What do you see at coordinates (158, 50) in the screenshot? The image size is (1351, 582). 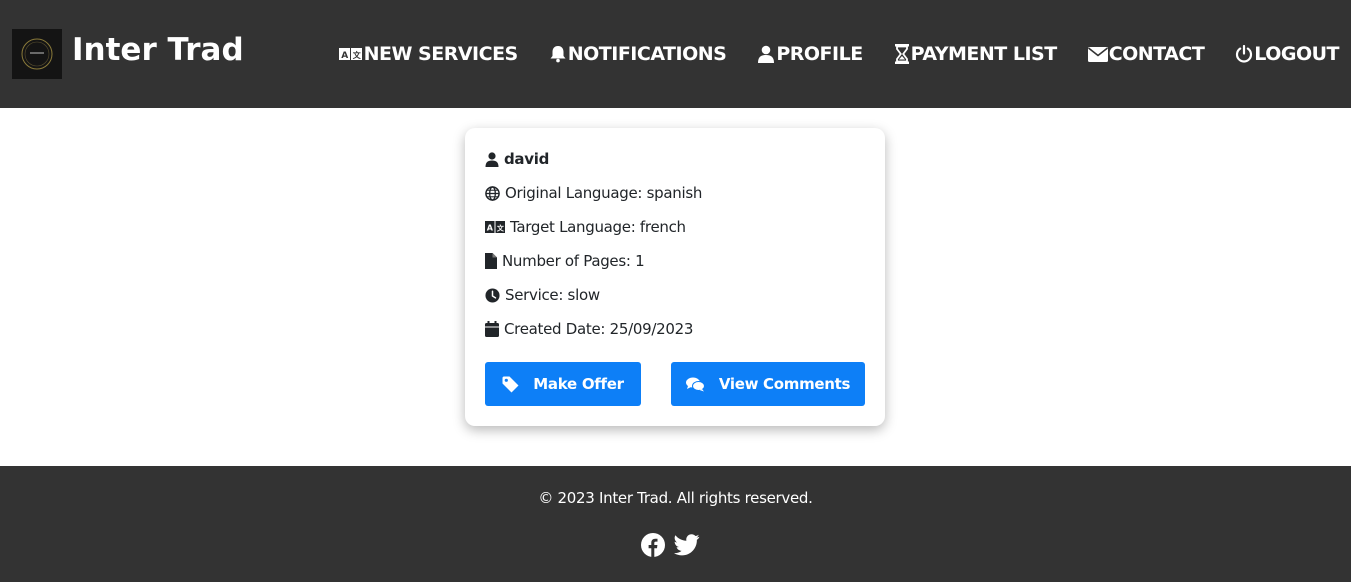 I see `brand-title: Inter Trad` at bounding box center [158, 50].